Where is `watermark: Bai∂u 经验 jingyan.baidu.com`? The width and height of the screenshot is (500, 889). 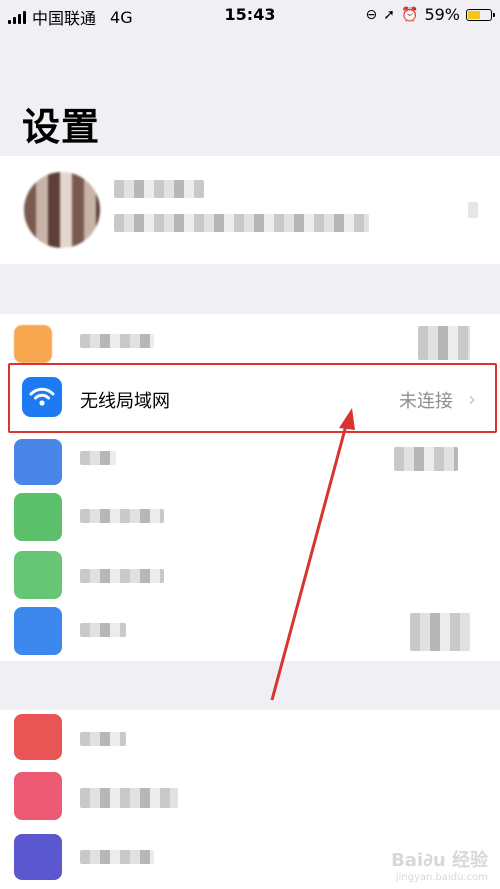 watermark: Bai∂u 经验 jingyan.baidu.com is located at coordinates (439, 864).